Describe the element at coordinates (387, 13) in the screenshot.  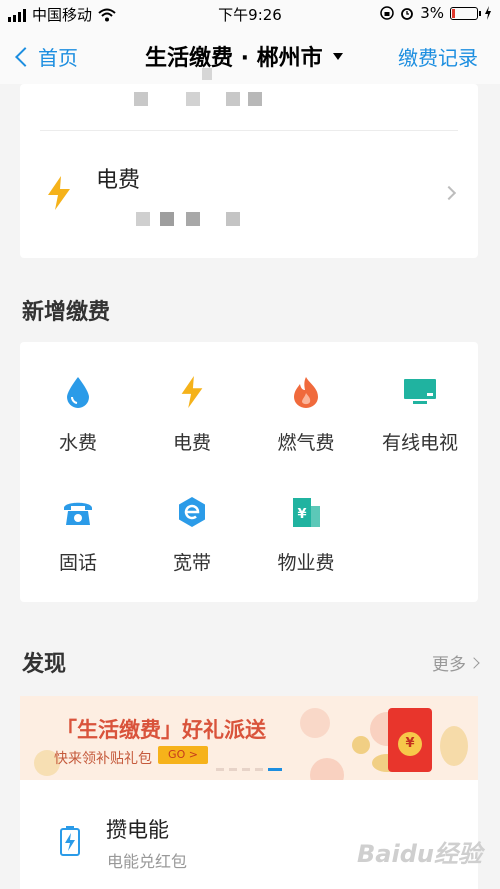
I see `orientation-lock-icon` at that location.